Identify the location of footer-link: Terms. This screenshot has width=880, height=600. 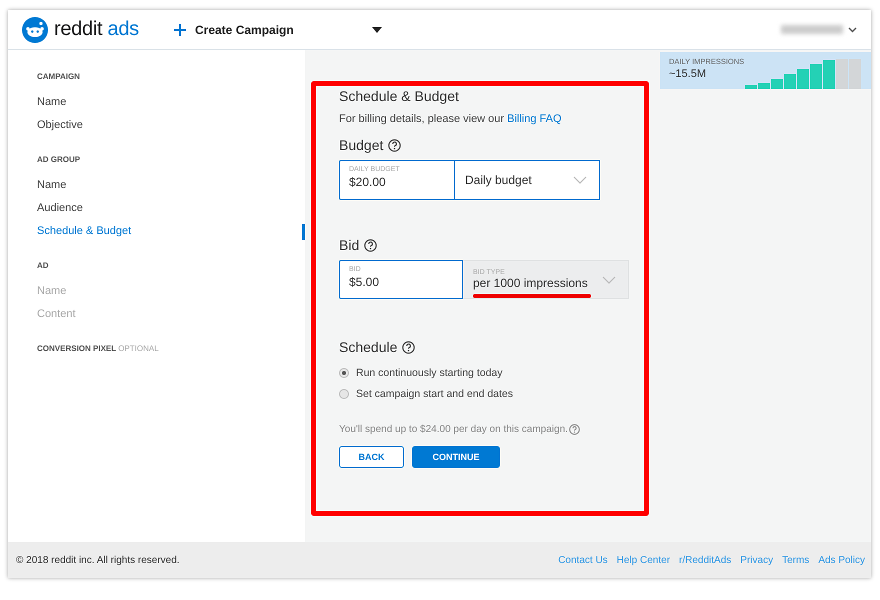
(796, 560).